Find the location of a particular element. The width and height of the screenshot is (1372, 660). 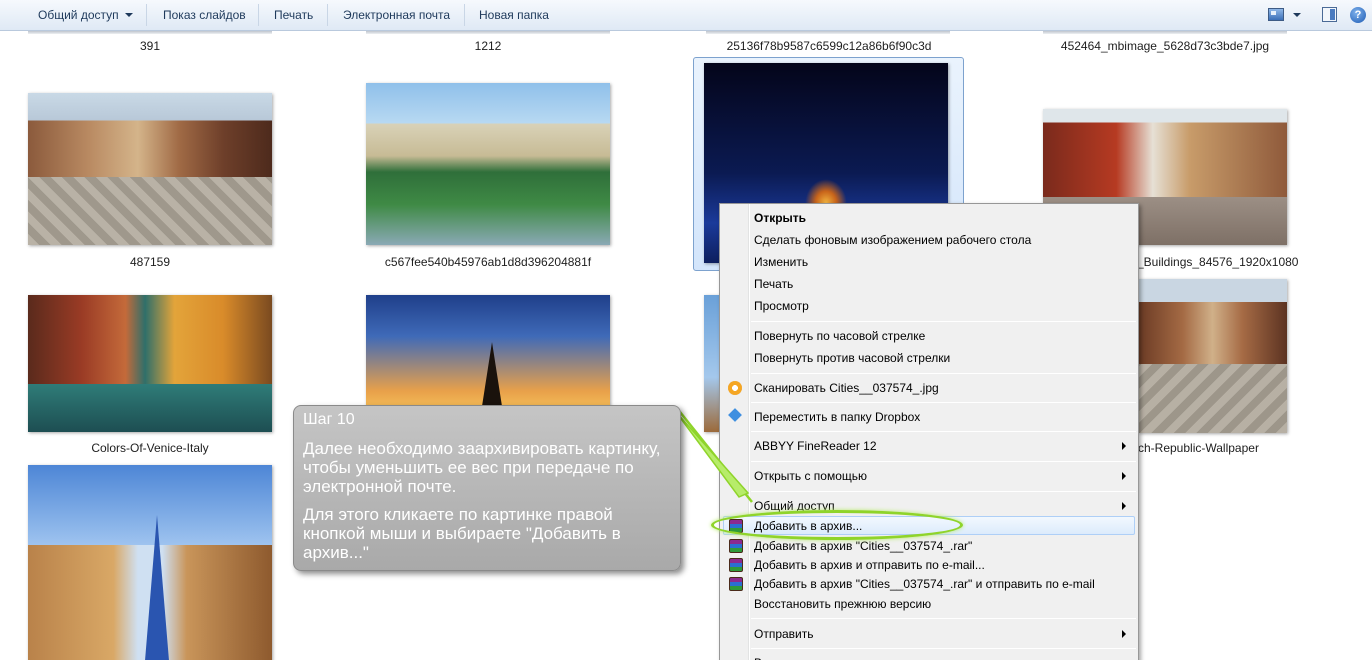

help-icon: ? is located at coordinates (1358, 15).